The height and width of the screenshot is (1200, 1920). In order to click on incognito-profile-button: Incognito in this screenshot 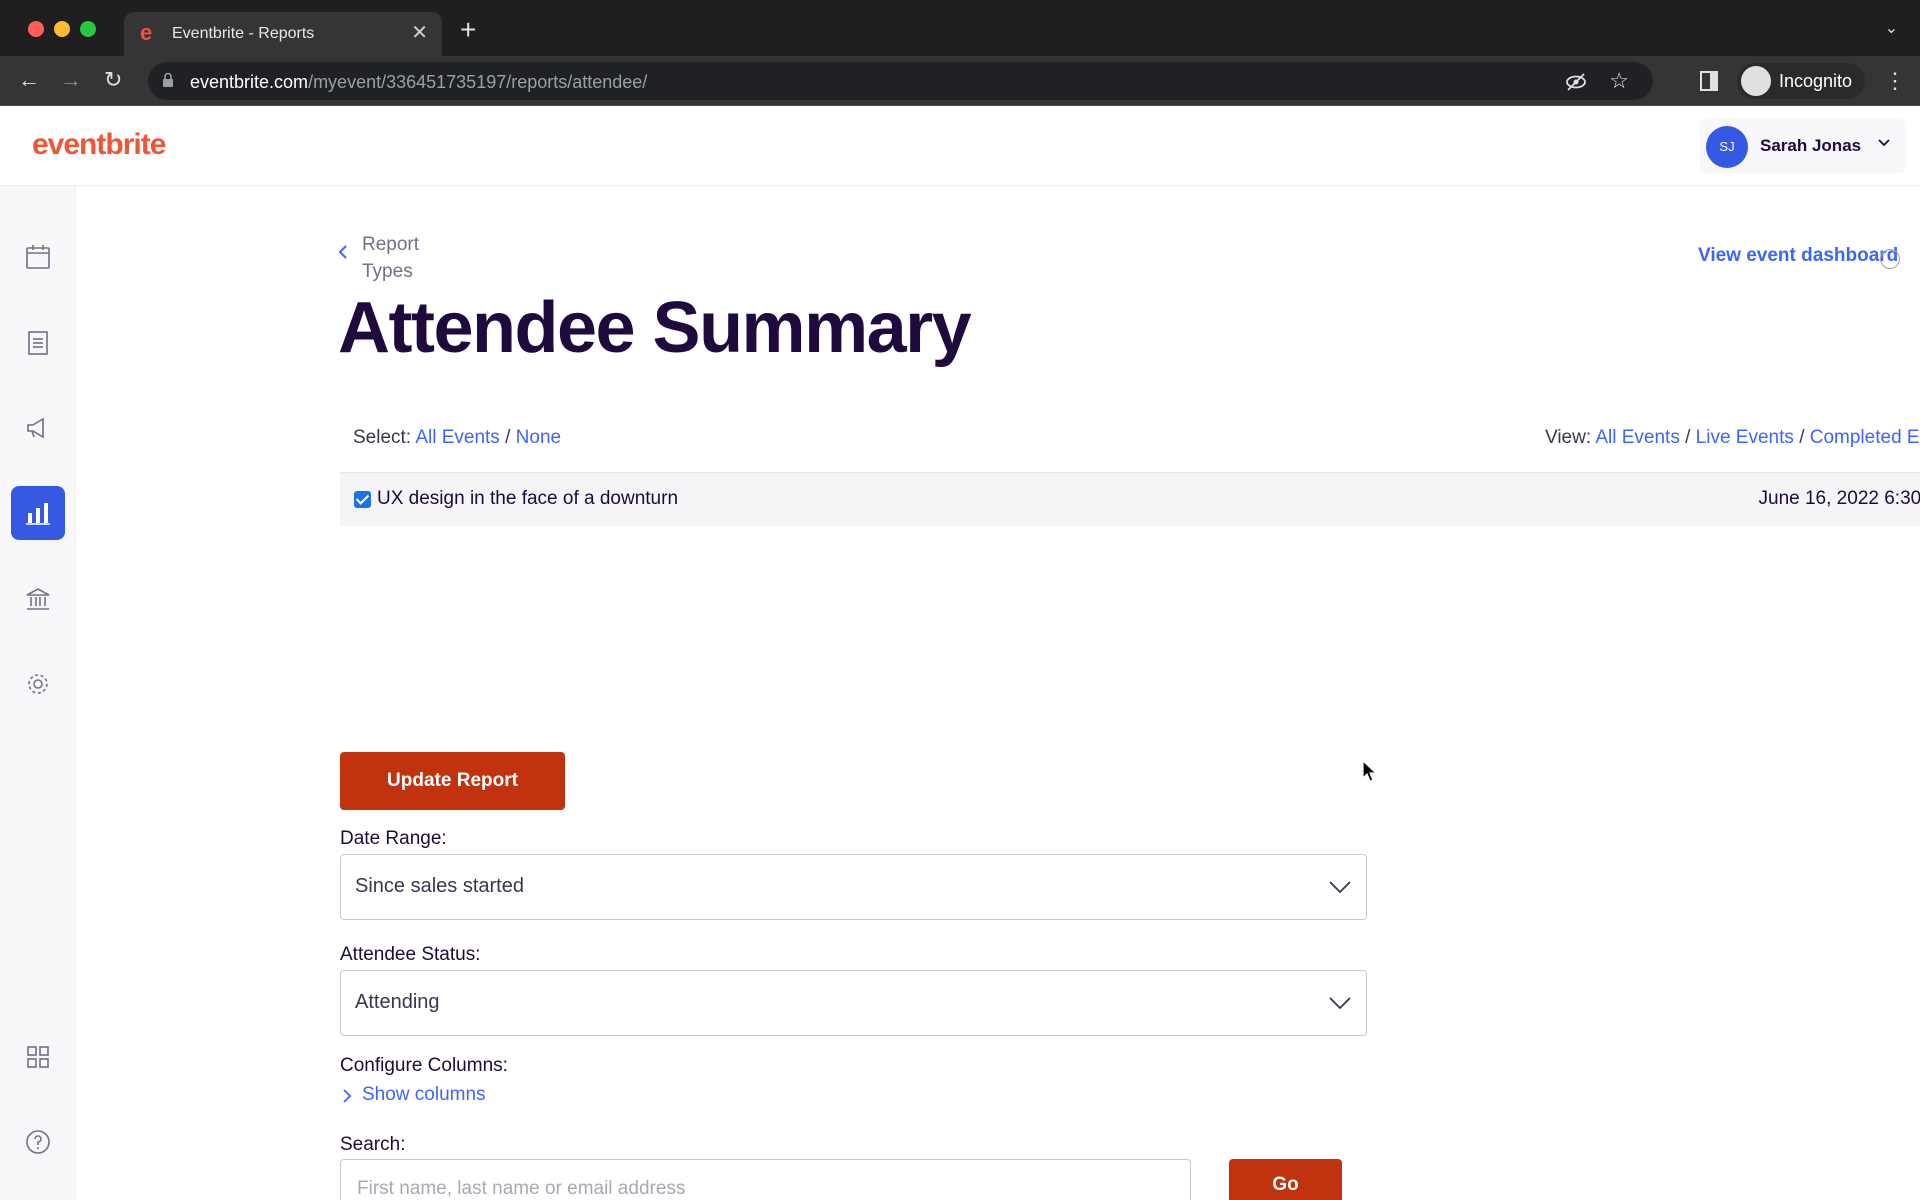, I will do `click(1801, 81)`.